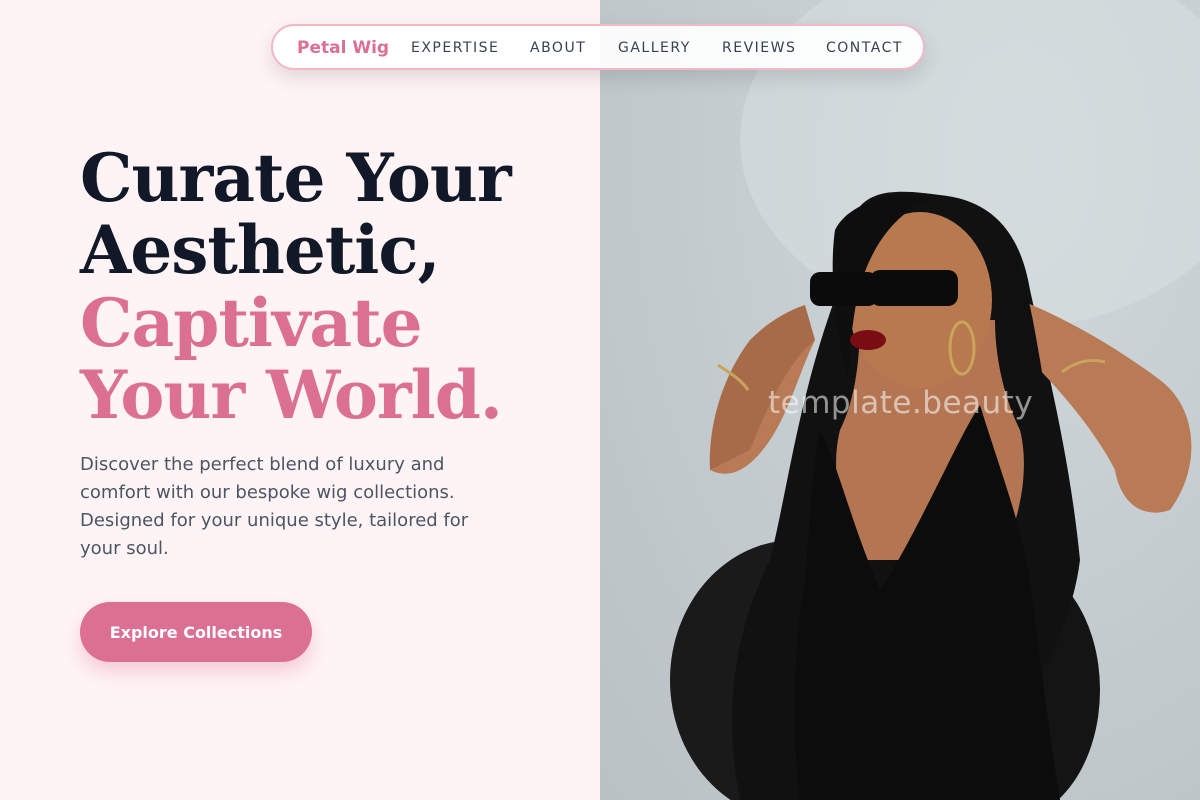  I want to click on brand-logo-link: Petal Wig, so click(343, 48).